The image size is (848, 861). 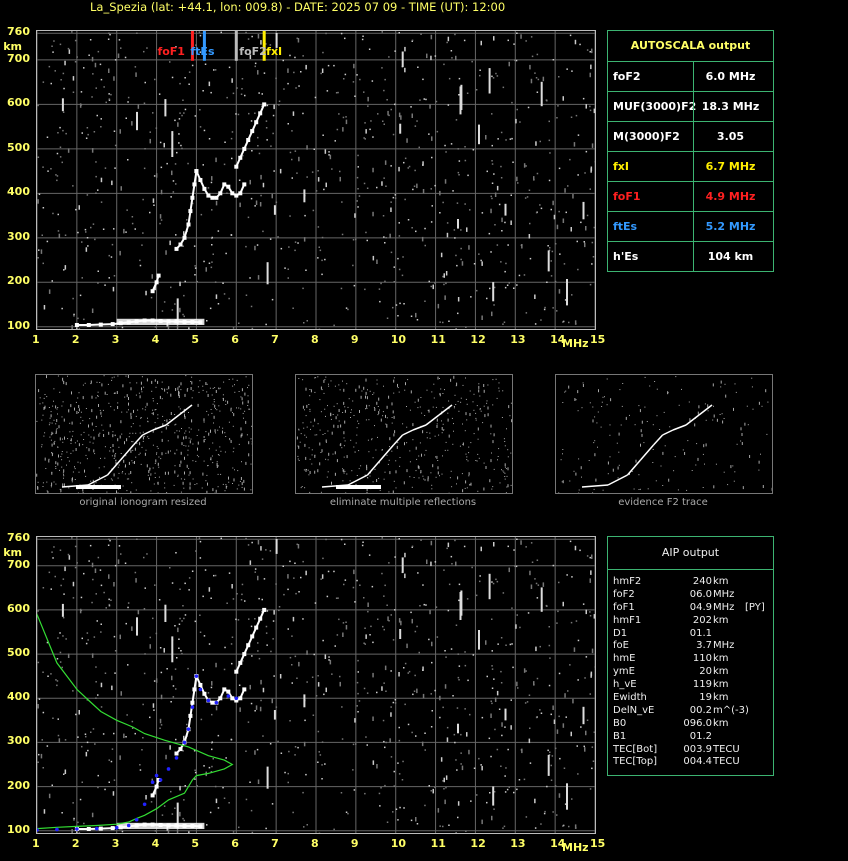 I want to click on autoscala-value: 18.3 MHz, so click(x=730, y=106).